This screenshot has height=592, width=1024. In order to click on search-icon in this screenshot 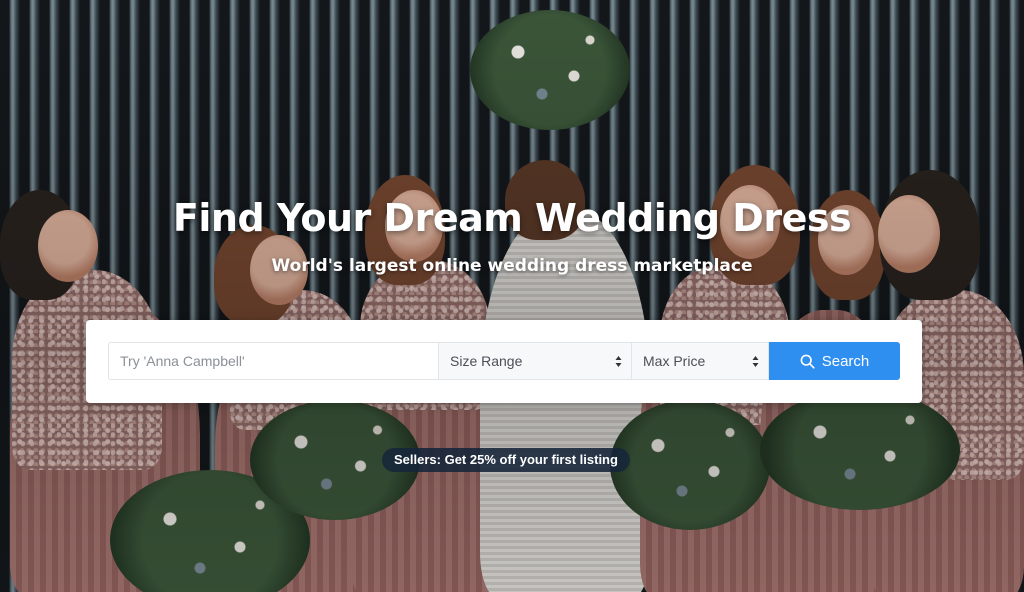, I will do `click(807, 361)`.